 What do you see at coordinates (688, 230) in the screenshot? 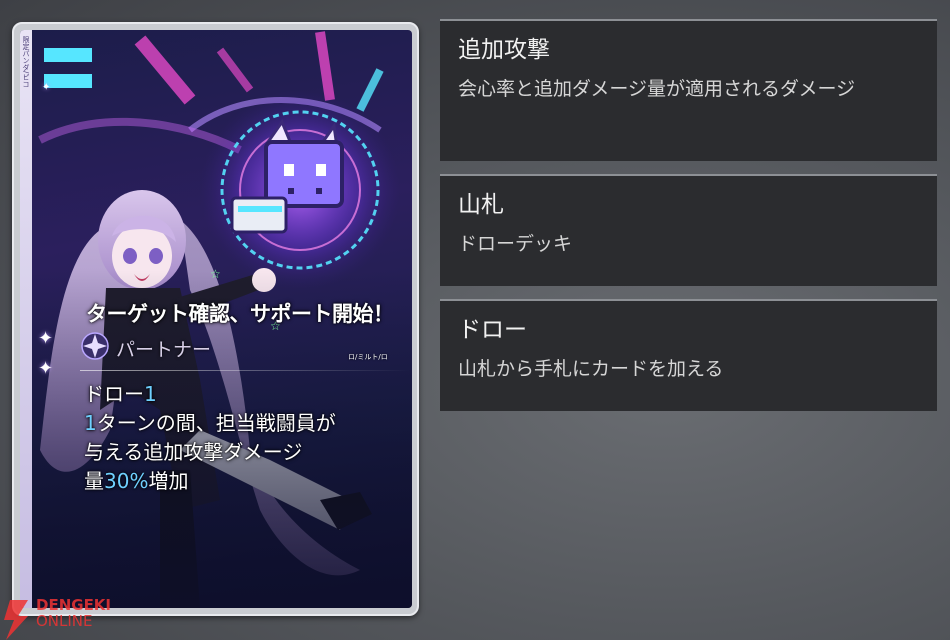
I see `glossary-panel-deck: 山札 ドローデッキ` at bounding box center [688, 230].